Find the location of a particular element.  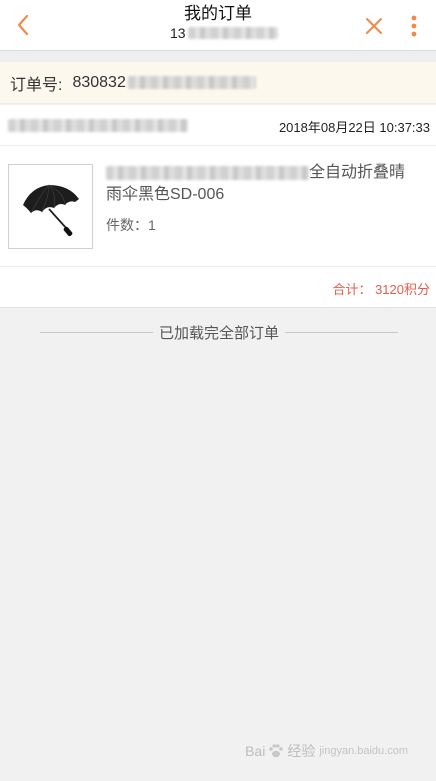

page-subtitle: 13 is located at coordinates (224, 33).